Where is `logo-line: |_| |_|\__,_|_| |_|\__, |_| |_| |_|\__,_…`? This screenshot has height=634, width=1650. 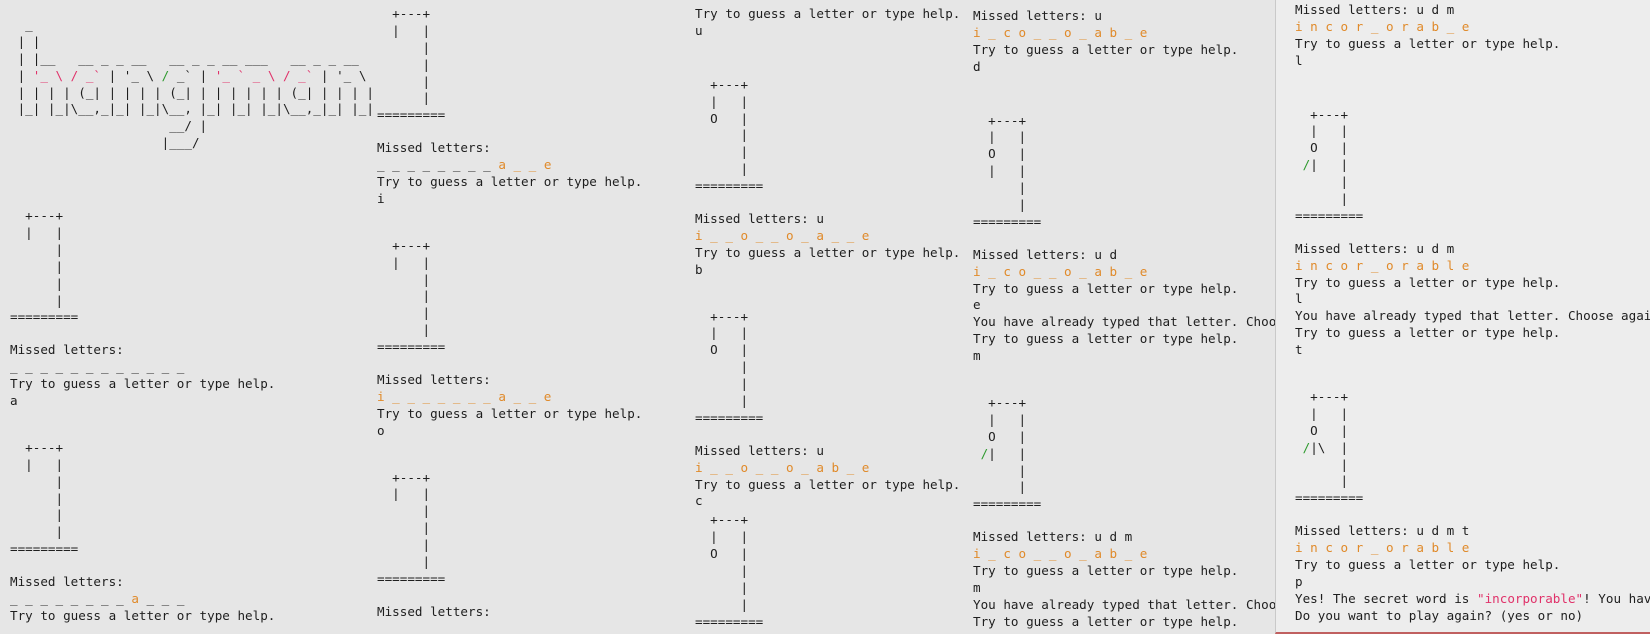 logo-line: |_| |_|\__,_|_| |_|\__, |_| |_| |_|\__,_… is located at coordinates (192, 109).